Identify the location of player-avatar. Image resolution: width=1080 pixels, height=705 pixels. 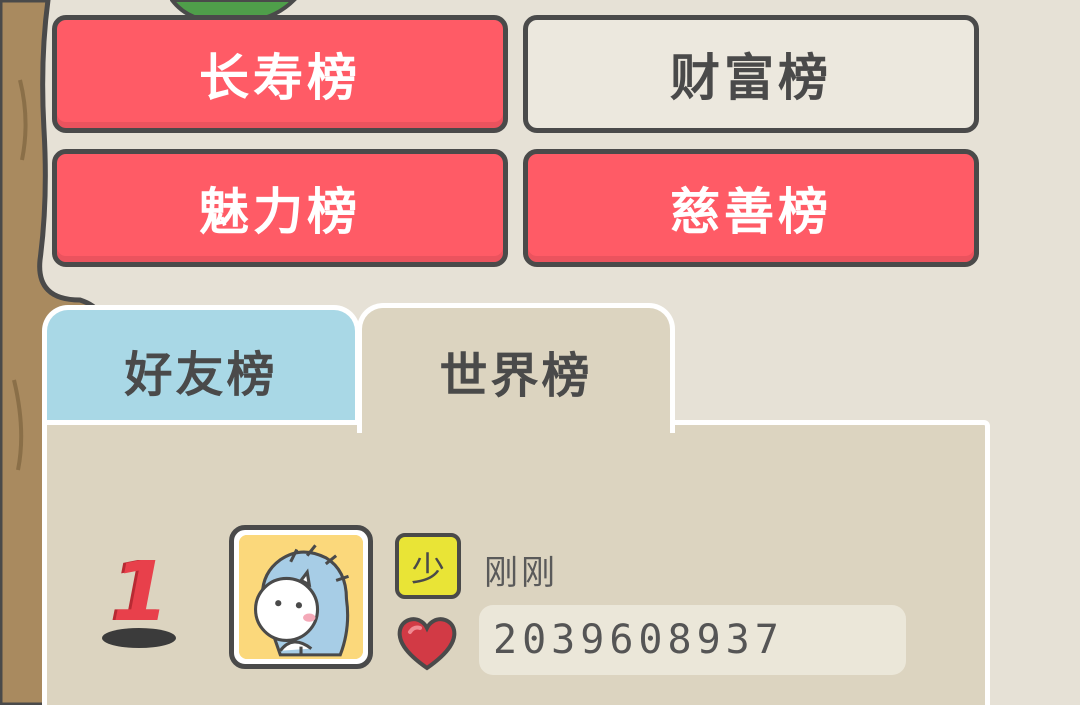
(301, 597).